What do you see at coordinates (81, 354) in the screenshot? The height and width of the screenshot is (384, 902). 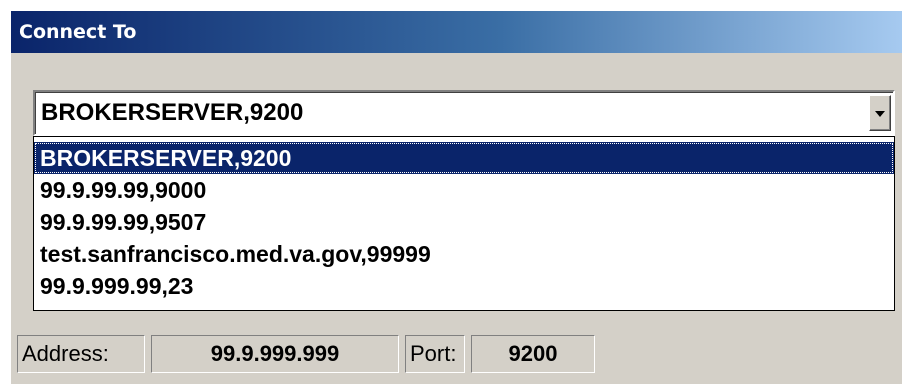 I see `address-label: Address:` at bounding box center [81, 354].